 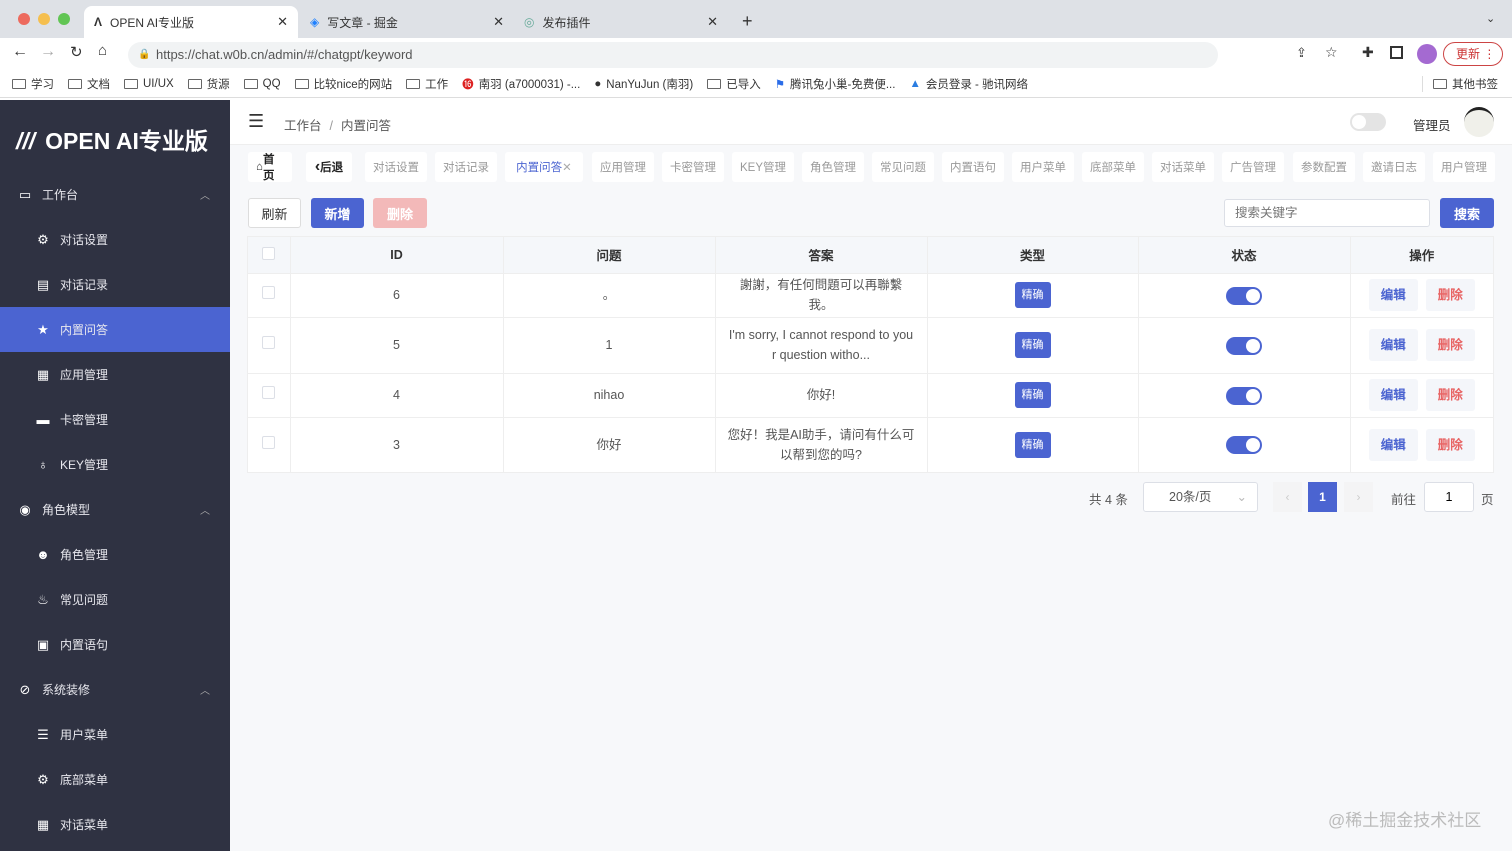 What do you see at coordinates (343, 84) in the screenshot?
I see `bookmark-item: 比较nice的网站` at bounding box center [343, 84].